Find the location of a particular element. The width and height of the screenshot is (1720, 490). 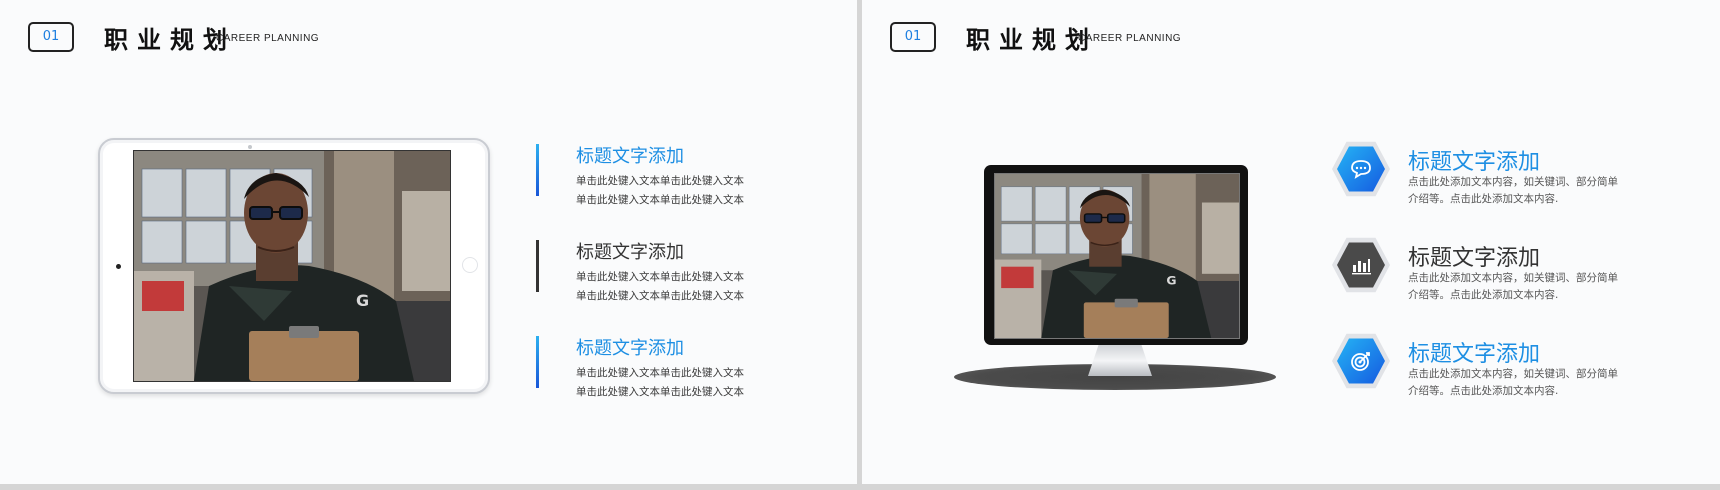

tablet-frame: G is located at coordinates (294, 266).